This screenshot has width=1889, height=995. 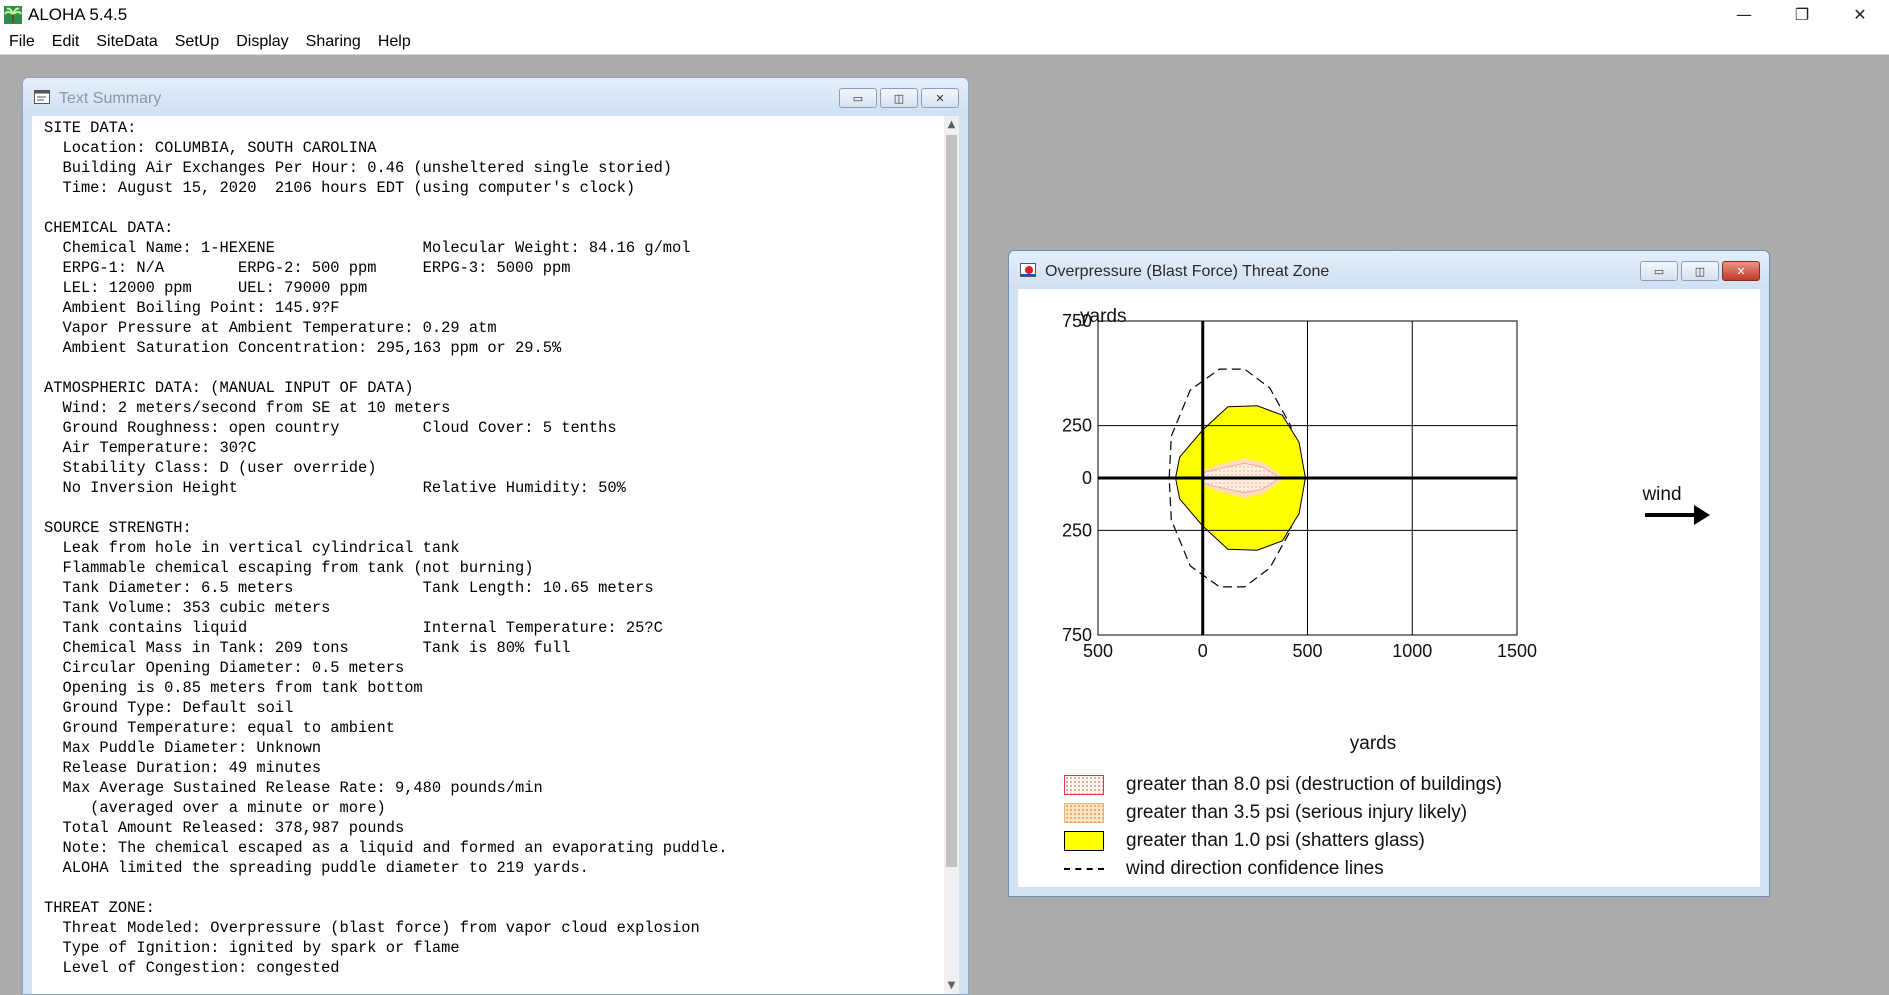 What do you see at coordinates (951, 124) in the screenshot?
I see `scroll-up-arrow: ▲` at bounding box center [951, 124].